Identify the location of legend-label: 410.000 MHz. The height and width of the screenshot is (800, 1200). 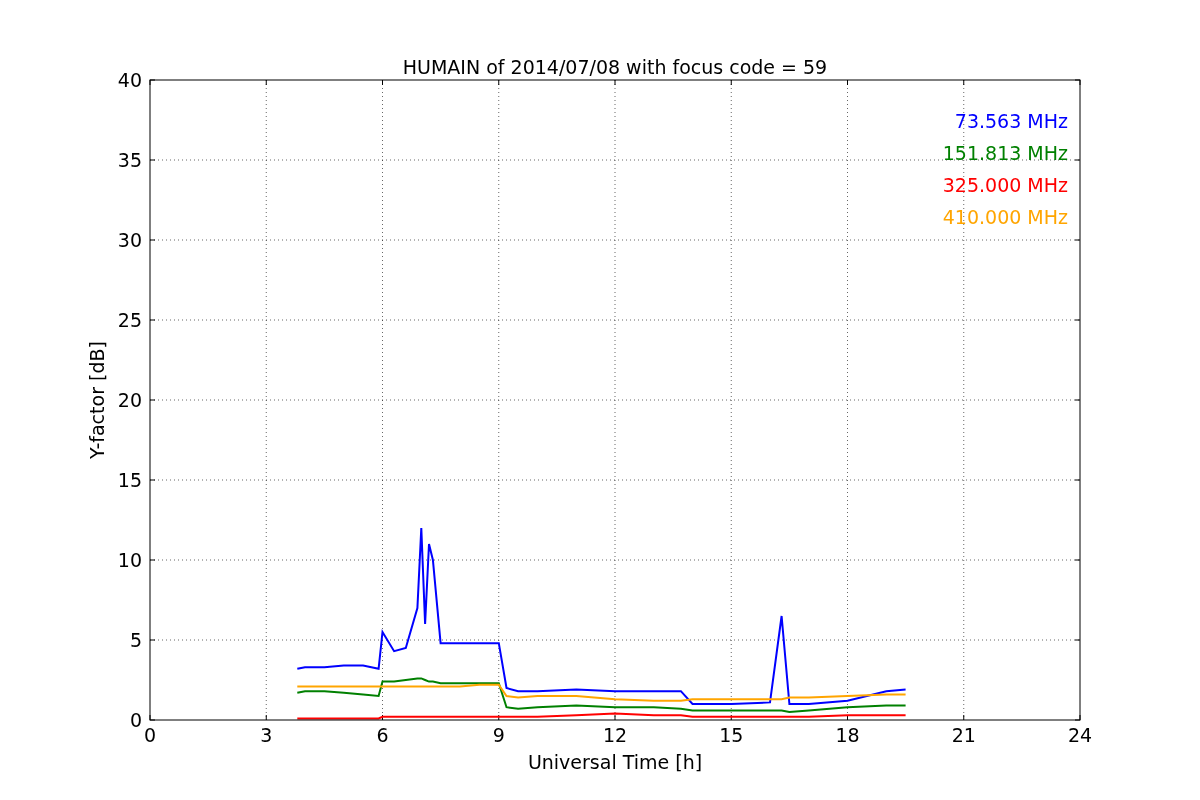
(1005, 217).